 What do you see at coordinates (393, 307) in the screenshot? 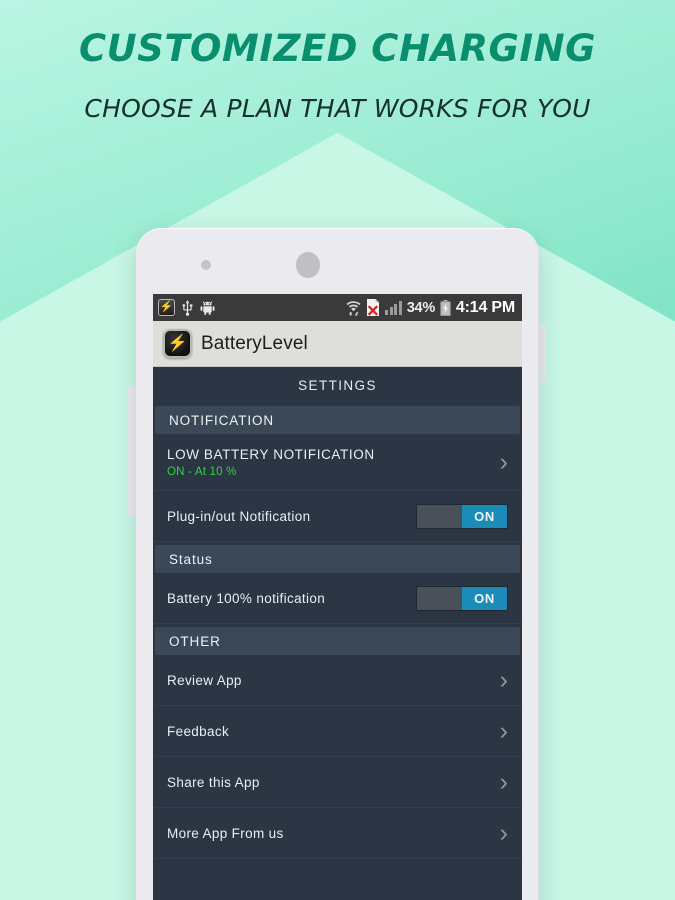
I see `signal-bars-icon` at bounding box center [393, 307].